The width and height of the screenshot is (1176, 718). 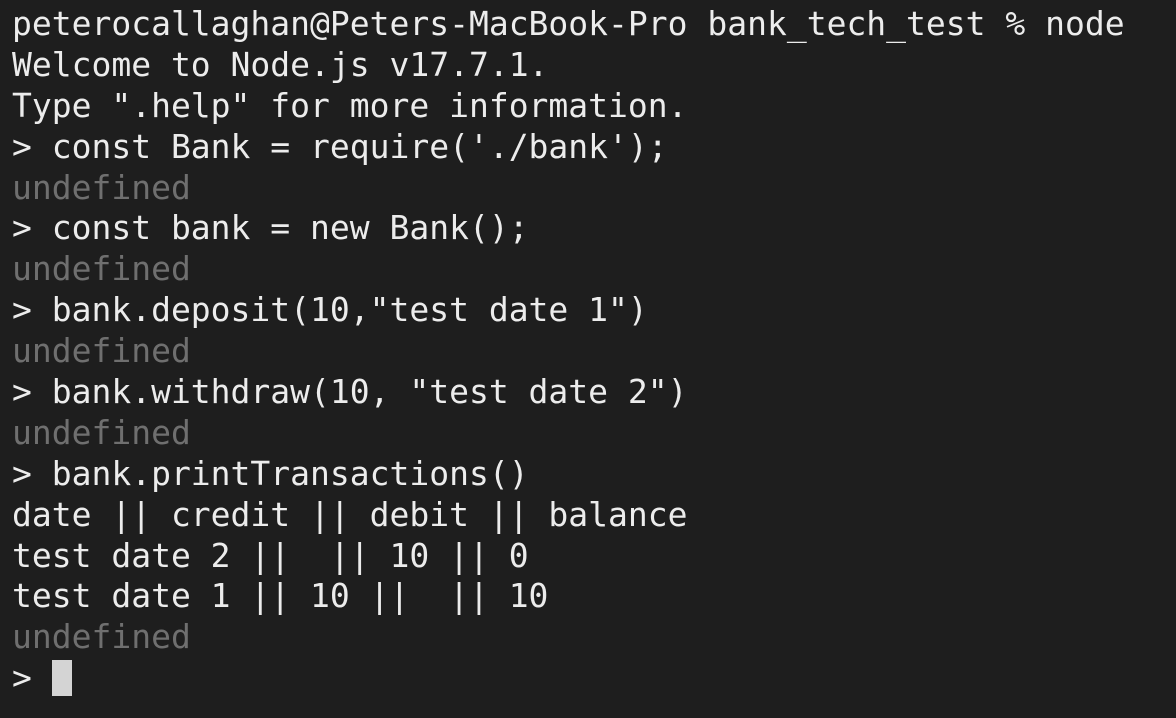 What do you see at coordinates (61, 677) in the screenshot?
I see `text-cursor` at bounding box center [61, 677].